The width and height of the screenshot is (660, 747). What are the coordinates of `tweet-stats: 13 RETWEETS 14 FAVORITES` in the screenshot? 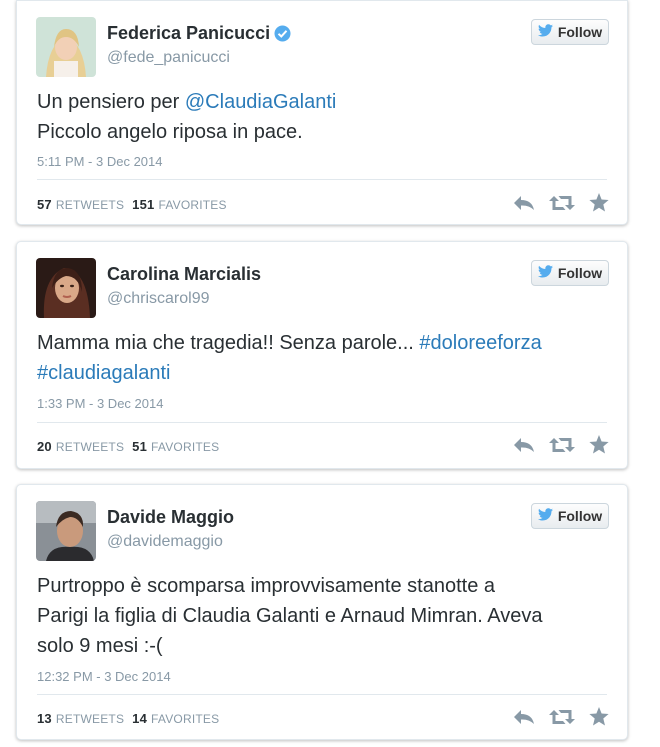 It's located at (128, 718).